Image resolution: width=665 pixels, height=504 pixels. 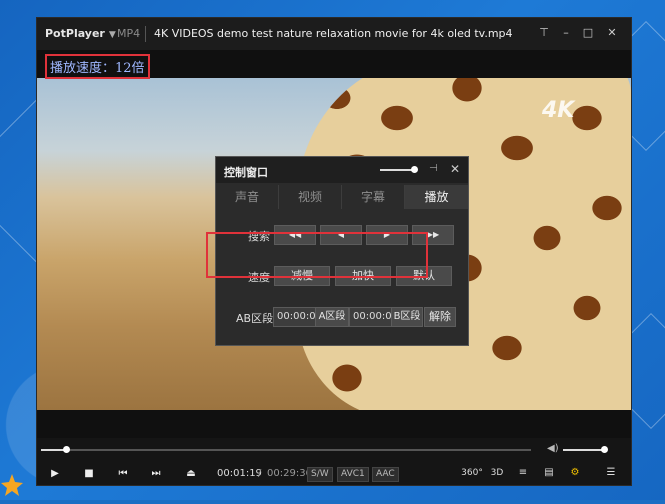 What do you see at coordinates (156, 474) in the screenshot?
I see `next-icon: ⏭` at bounding box center [156, 474].